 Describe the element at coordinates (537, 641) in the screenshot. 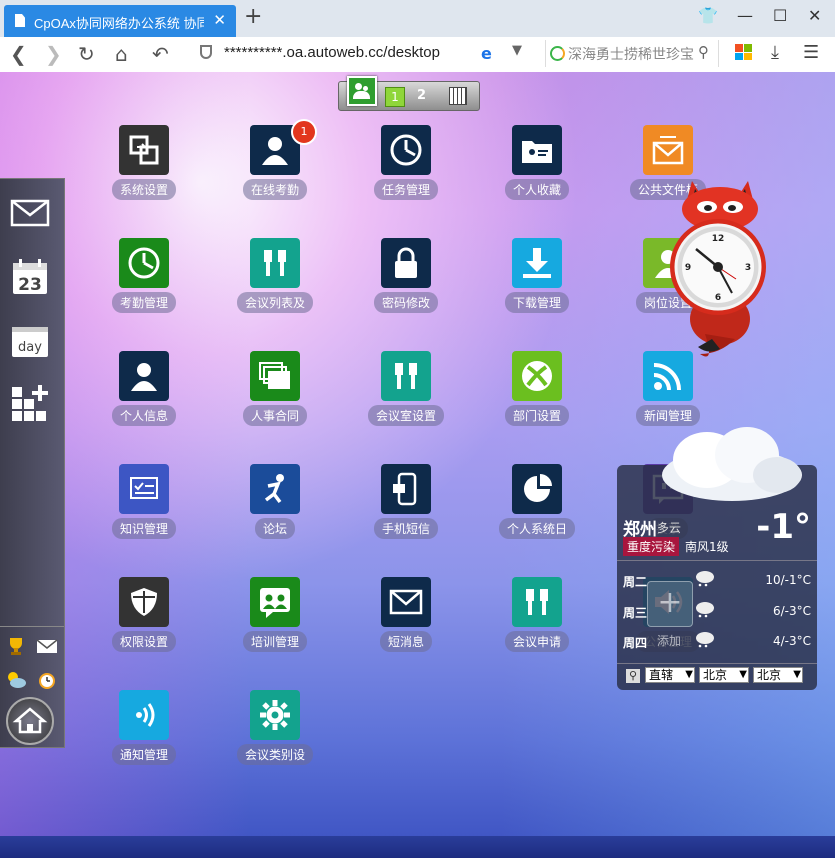

I see `app-label: 会议申请` at that location.